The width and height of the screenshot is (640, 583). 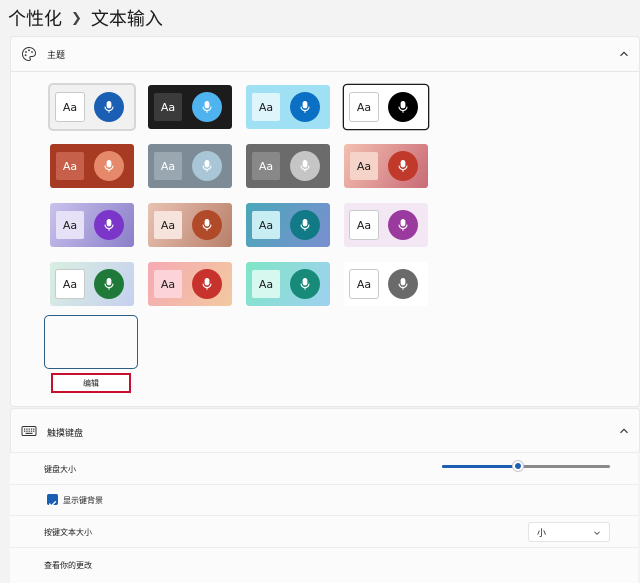 What do you see at coordinates (569, 532) in the screenshot?
I see `key-text-size-select: 小` at bounding box center [569, 532].